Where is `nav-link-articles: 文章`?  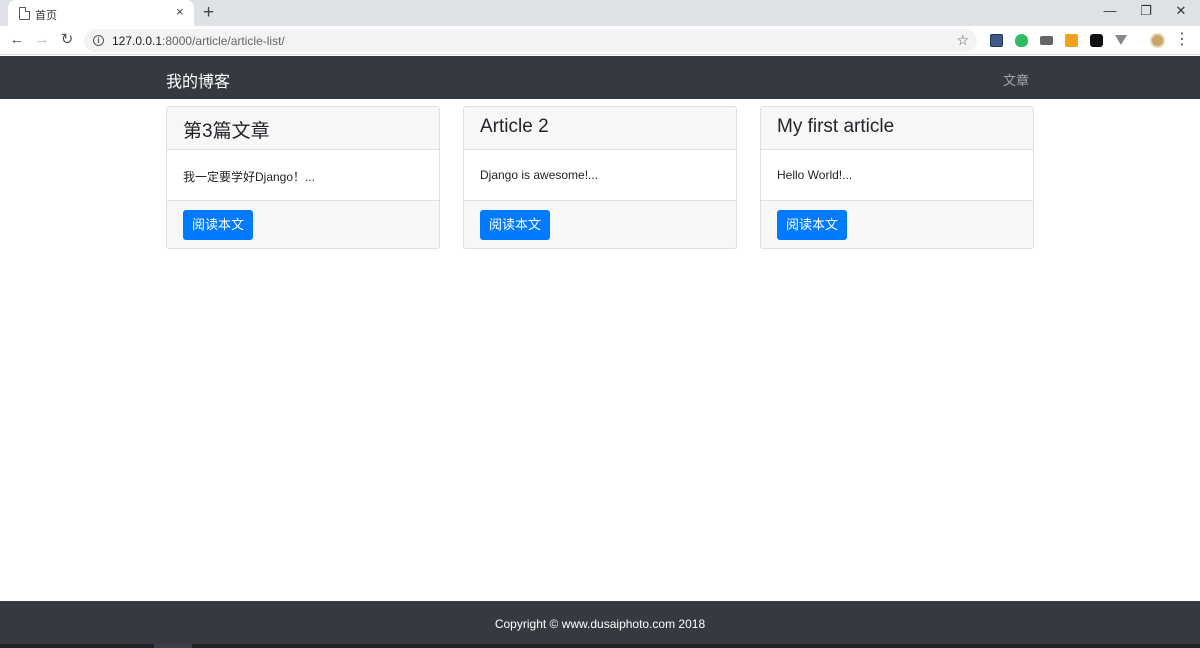
nav-link-articles: 文章 is located at coordinates (1016, 79).